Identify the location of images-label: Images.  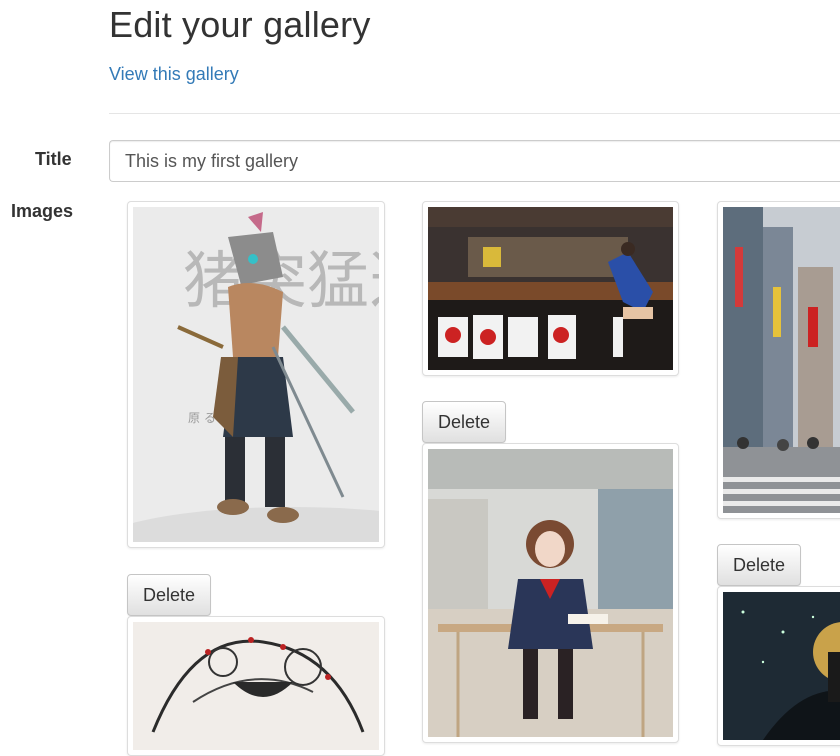
(42, 211).